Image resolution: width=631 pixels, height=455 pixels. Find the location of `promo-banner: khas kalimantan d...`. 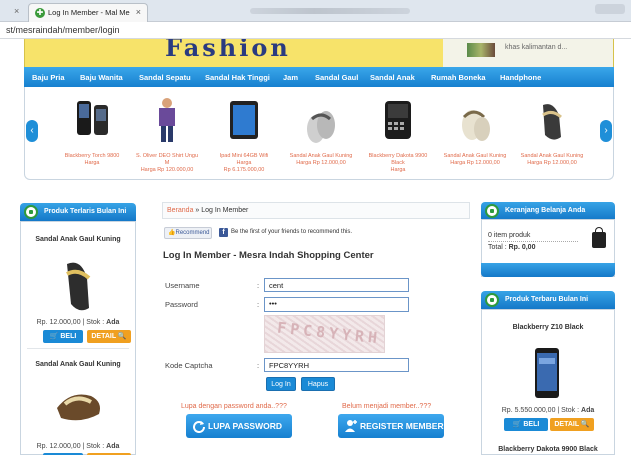

promo-banner: khas kalimantan d... is located at coordinates (528, 53).